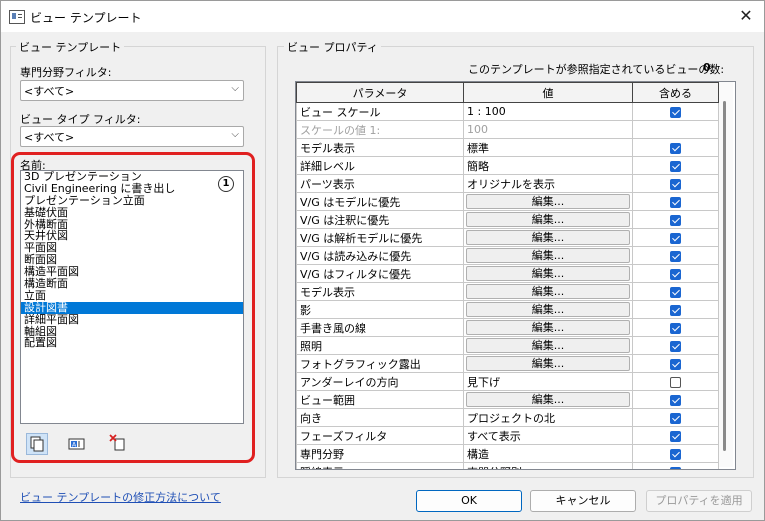 Image resolution: width=765 pixels, height=521 pixels. I want to click on property-row: パーツ表示 オリジナルを表示, so click(507, 183).